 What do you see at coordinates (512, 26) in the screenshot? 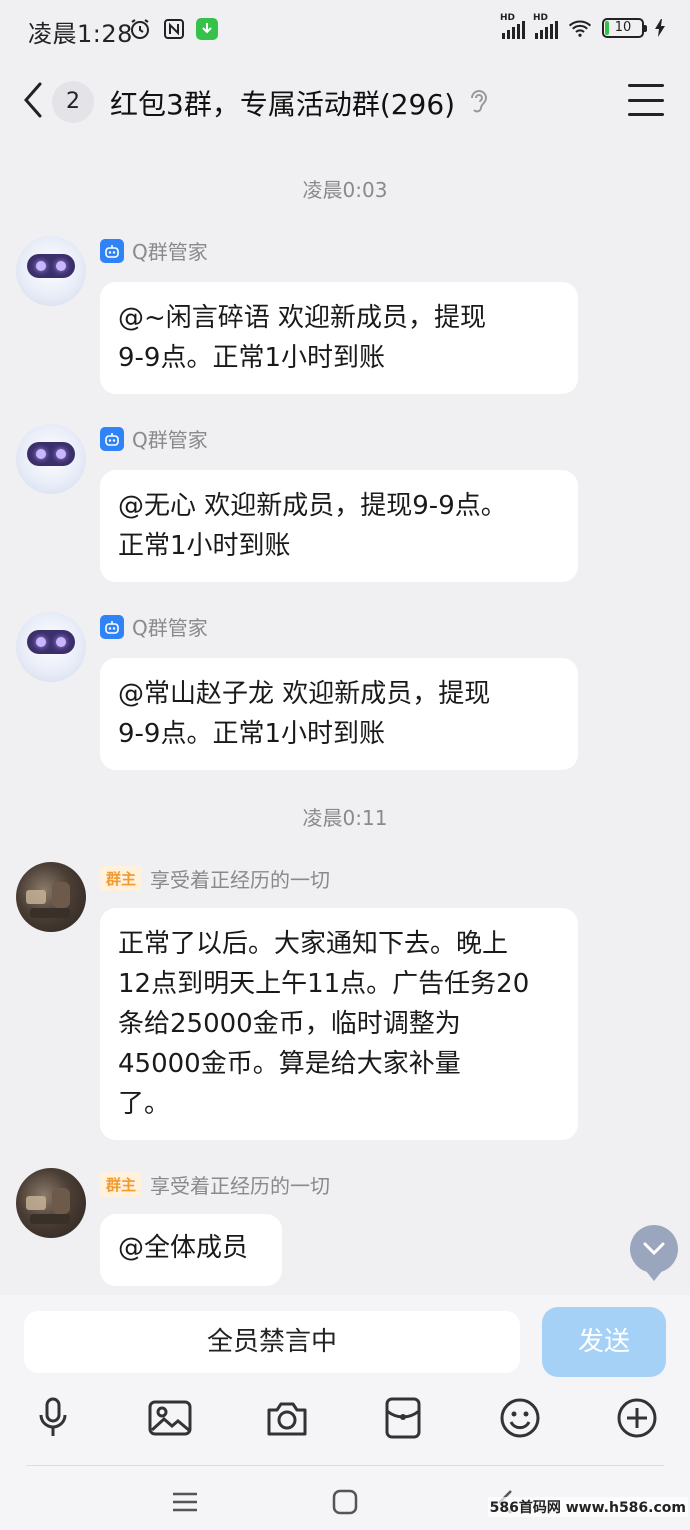
I see `signal-1-icon: HD` at bounding box center [512, 26].